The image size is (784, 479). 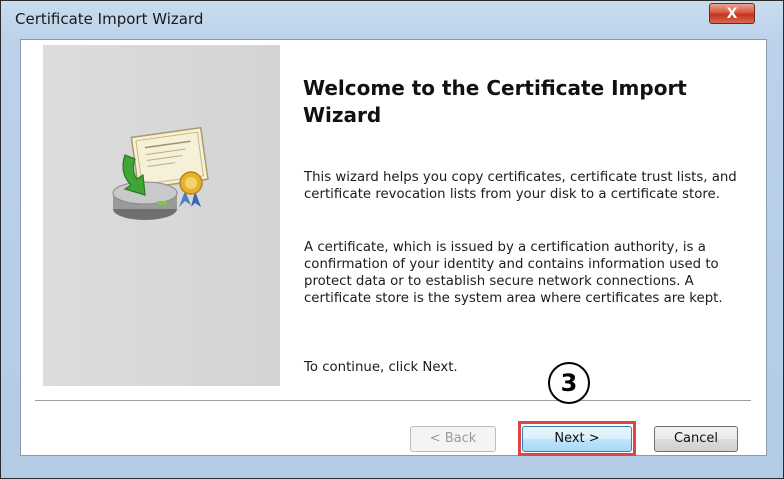 What do you see at coordinates (577, 438) in the screenshot?
I see `next-button-highlight` at bounding box center [577, 438].